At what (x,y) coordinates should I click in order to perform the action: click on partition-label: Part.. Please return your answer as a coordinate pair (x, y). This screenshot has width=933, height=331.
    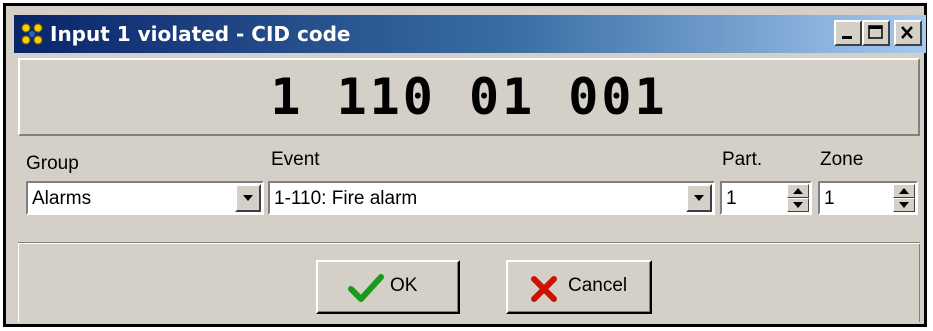
    Looking at the image, I should click on (742, 159).